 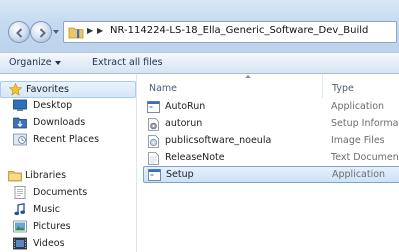 I want to click on chevron-down-icon, so click(x=57, y=62).